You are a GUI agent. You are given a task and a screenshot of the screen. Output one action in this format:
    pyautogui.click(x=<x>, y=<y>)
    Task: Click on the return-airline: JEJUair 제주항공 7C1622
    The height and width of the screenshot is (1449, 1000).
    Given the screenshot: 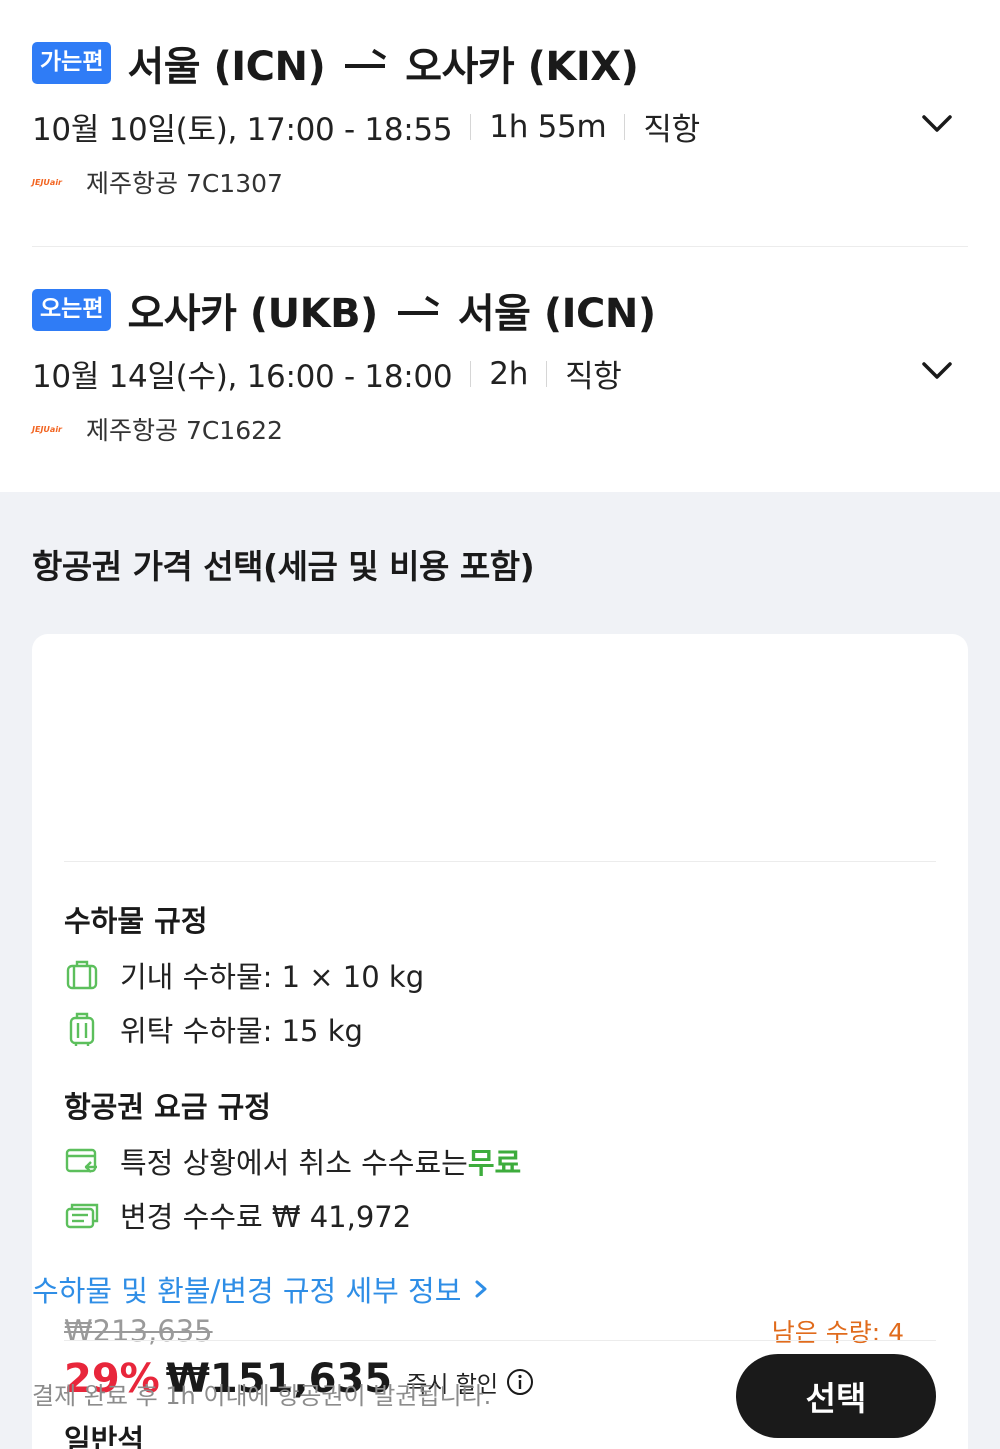 What is the action you would take?
    pyautogui.click(x=157, y=429)
    